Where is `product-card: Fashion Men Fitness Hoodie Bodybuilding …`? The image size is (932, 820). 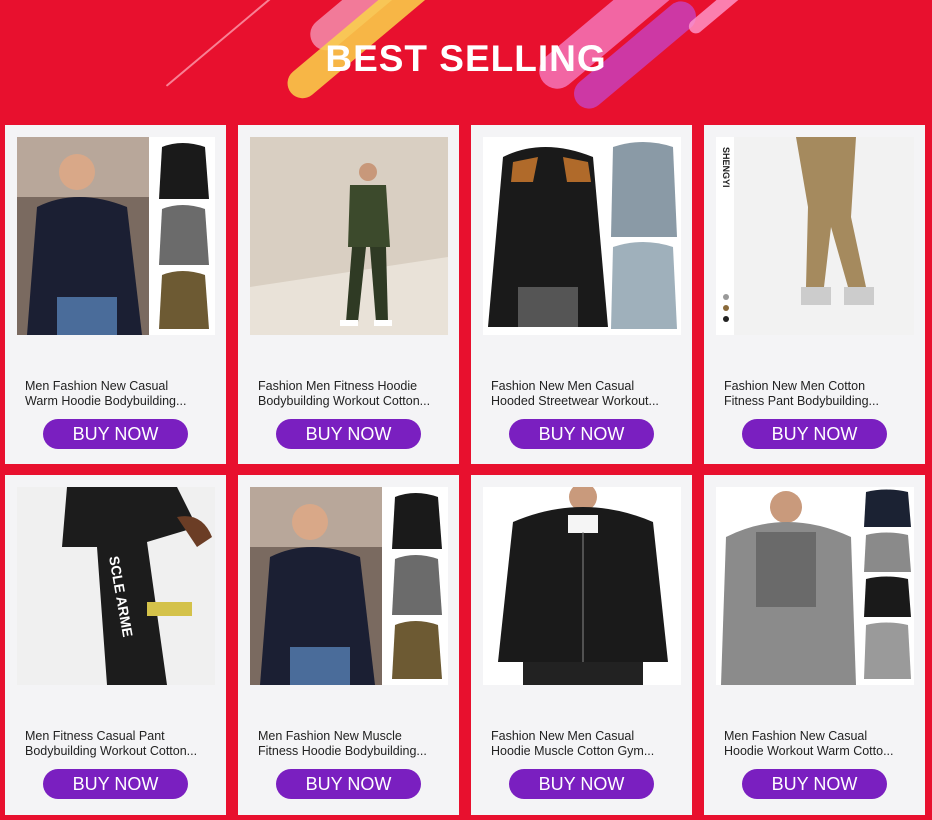
product-card: Fashion Men Fitness Hoodie Bodybuilding … is located at coordinates (348, 294).